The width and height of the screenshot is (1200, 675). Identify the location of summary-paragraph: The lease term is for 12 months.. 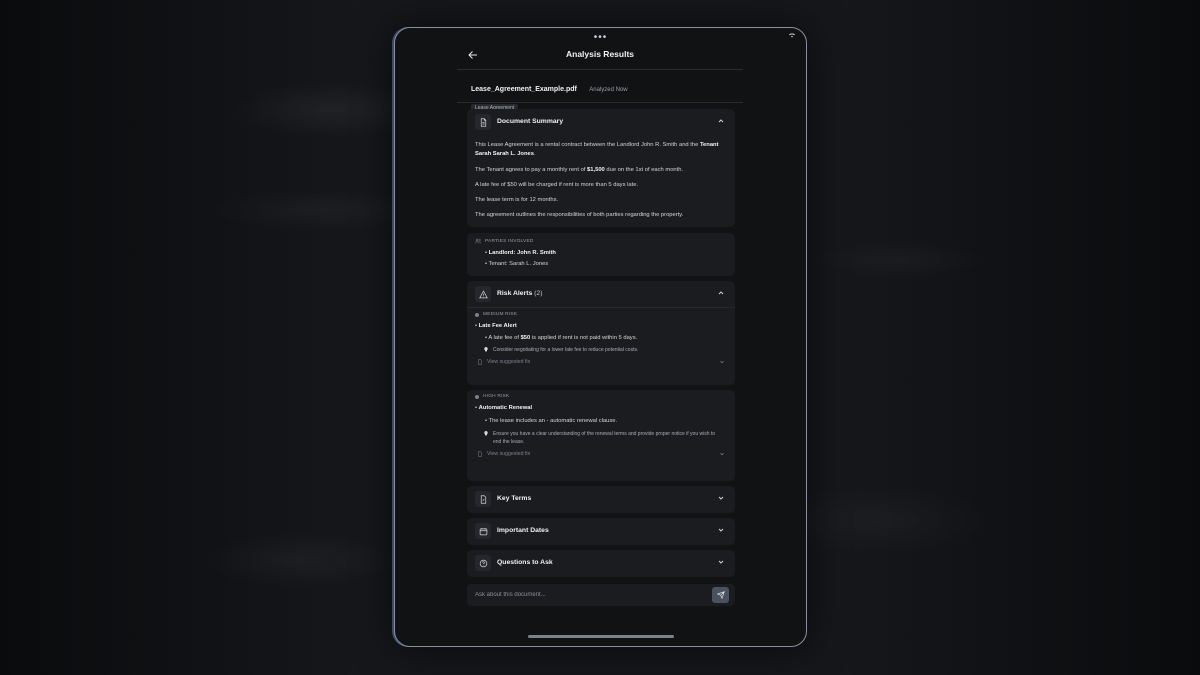
(517, 200).